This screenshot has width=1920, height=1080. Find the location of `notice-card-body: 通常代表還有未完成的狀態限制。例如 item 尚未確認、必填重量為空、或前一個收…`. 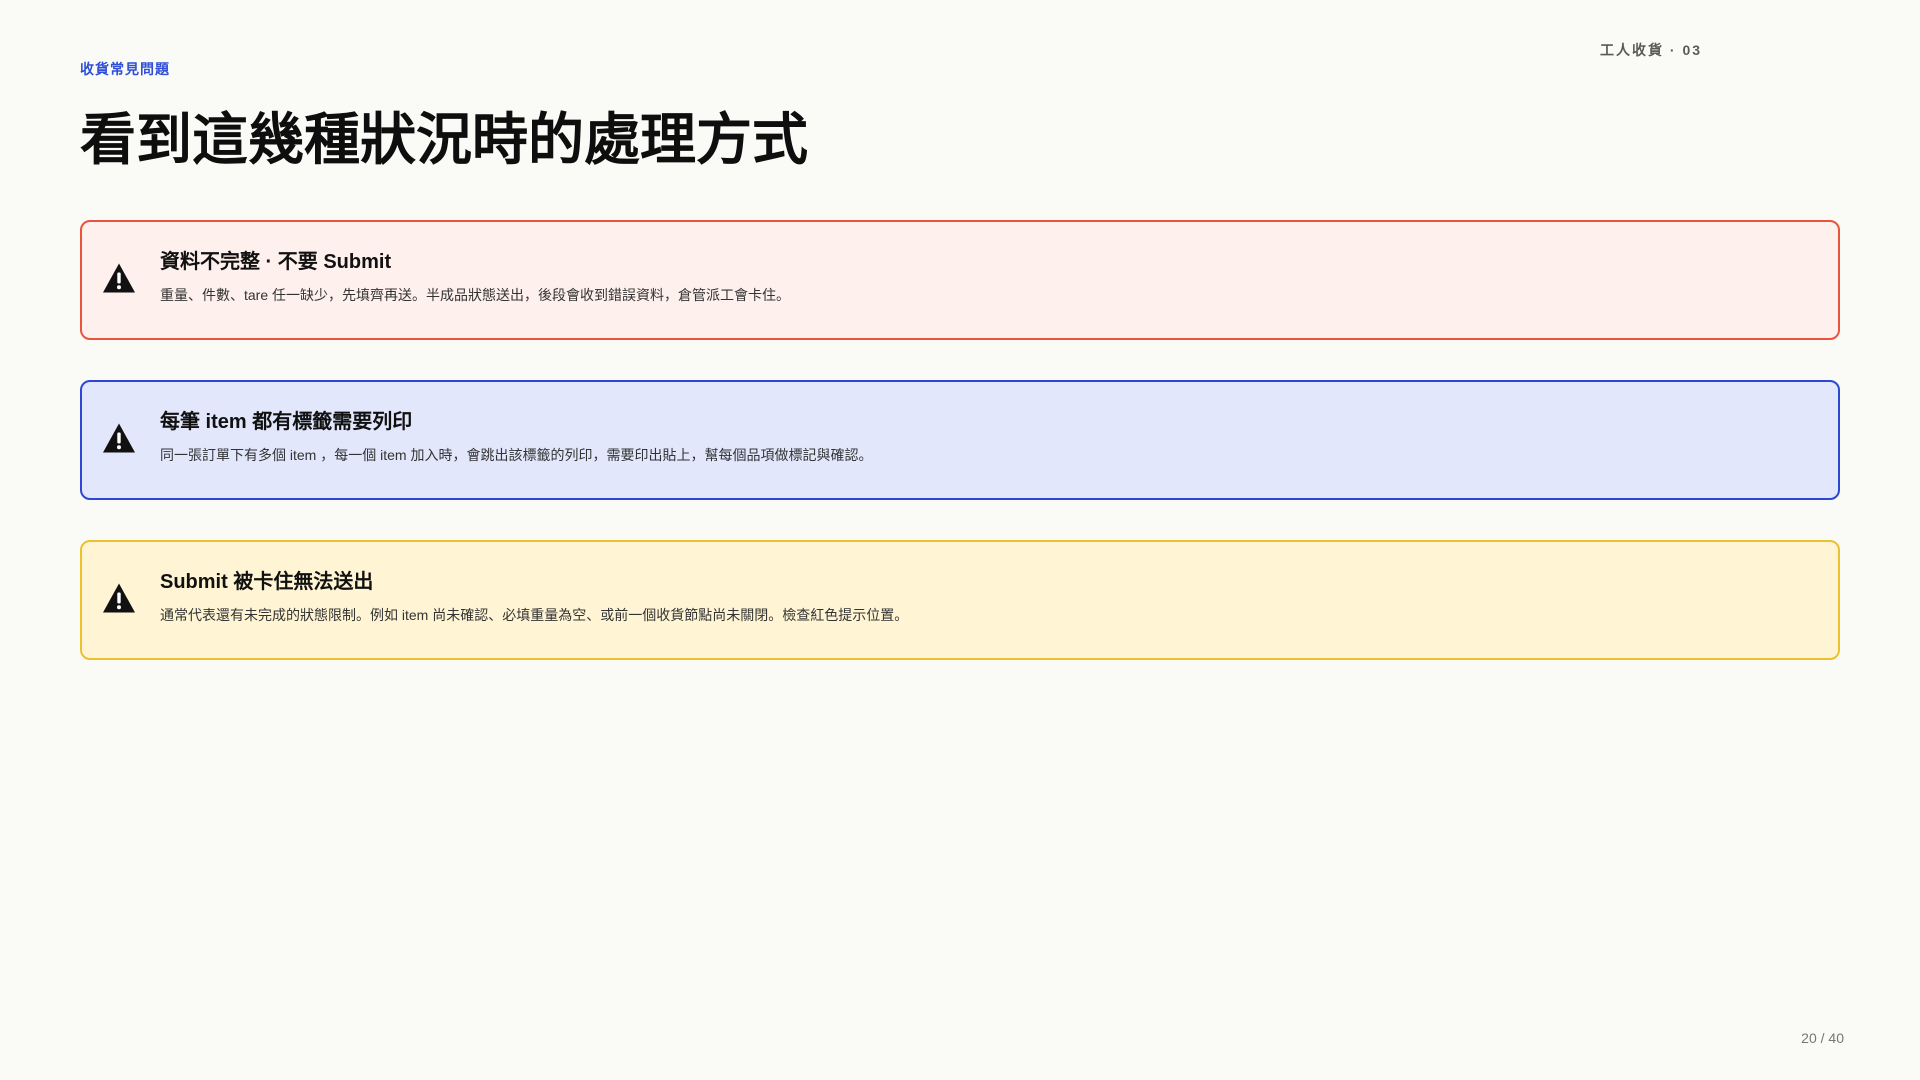

notice-card-body: 通常代表還有未完成的狀態限制。例如 item 尚未確認、必填重量為空、或前一個收… is located at coordinates (534, 615).